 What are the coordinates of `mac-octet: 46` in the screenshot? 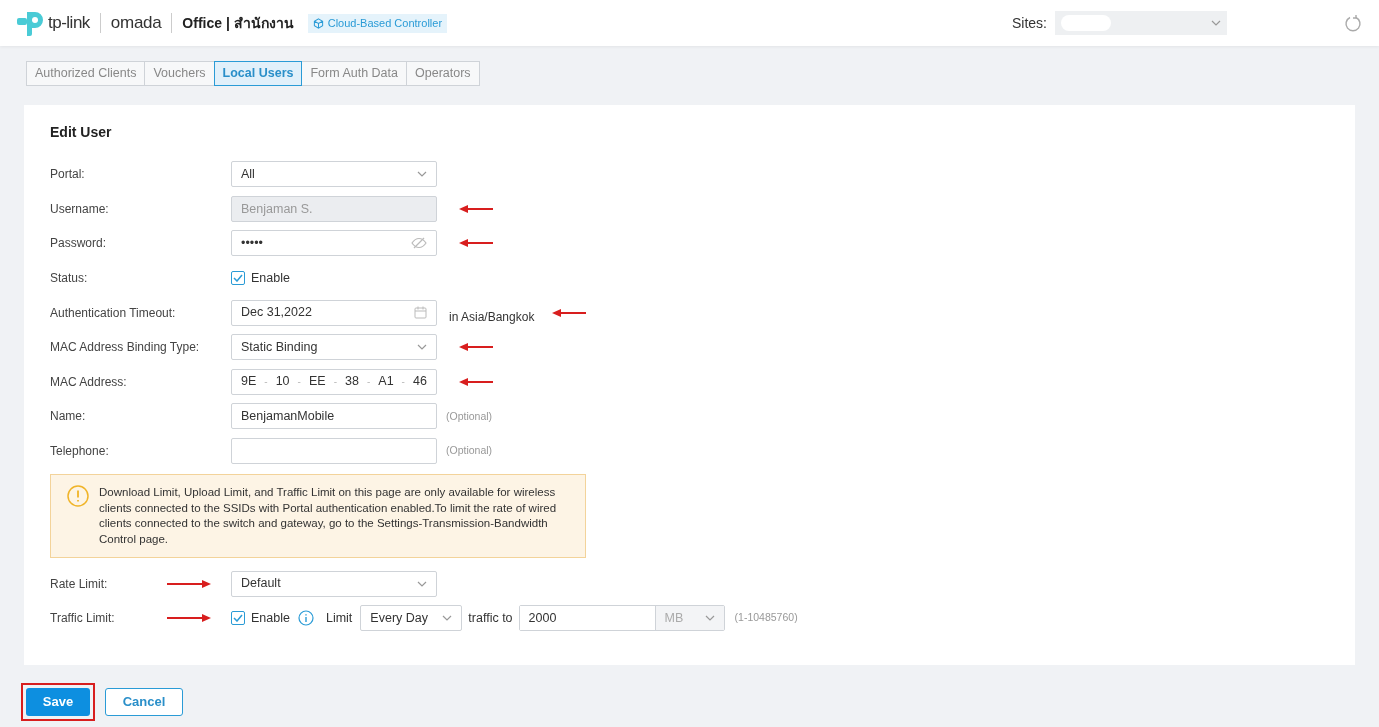 It's located at (419, 382).